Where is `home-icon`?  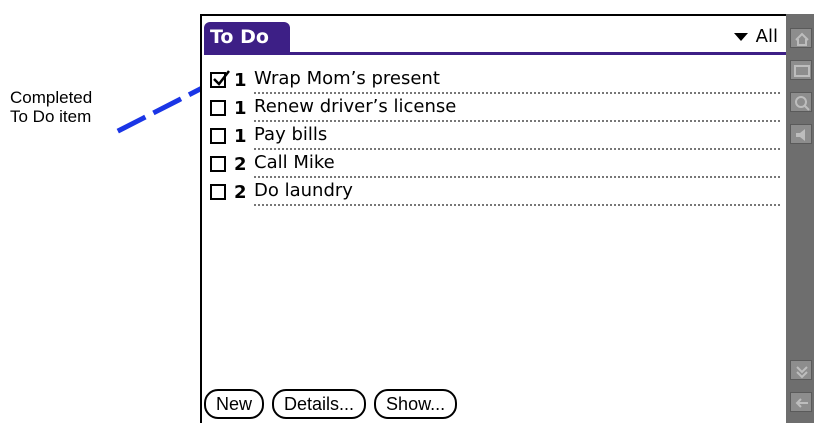
home-icon is located at coordinates (801, 38).